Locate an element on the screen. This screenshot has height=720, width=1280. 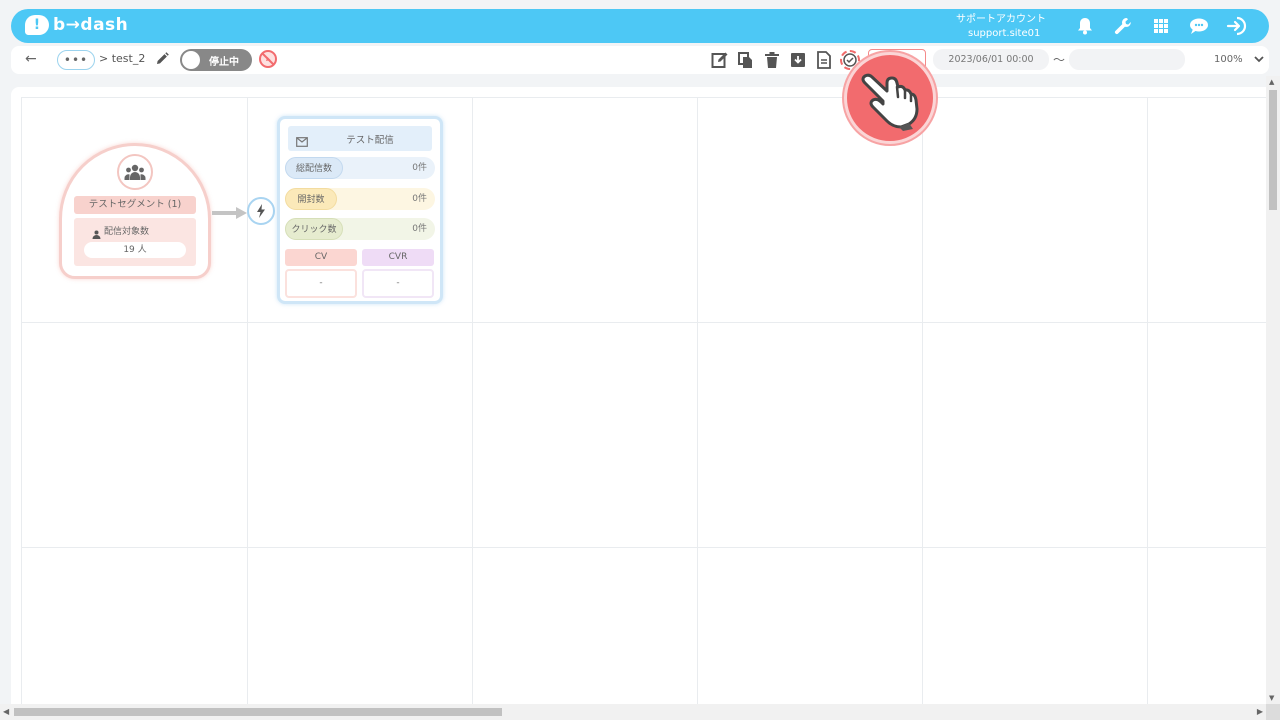
edit-icon is located at coordinates (720, 60).